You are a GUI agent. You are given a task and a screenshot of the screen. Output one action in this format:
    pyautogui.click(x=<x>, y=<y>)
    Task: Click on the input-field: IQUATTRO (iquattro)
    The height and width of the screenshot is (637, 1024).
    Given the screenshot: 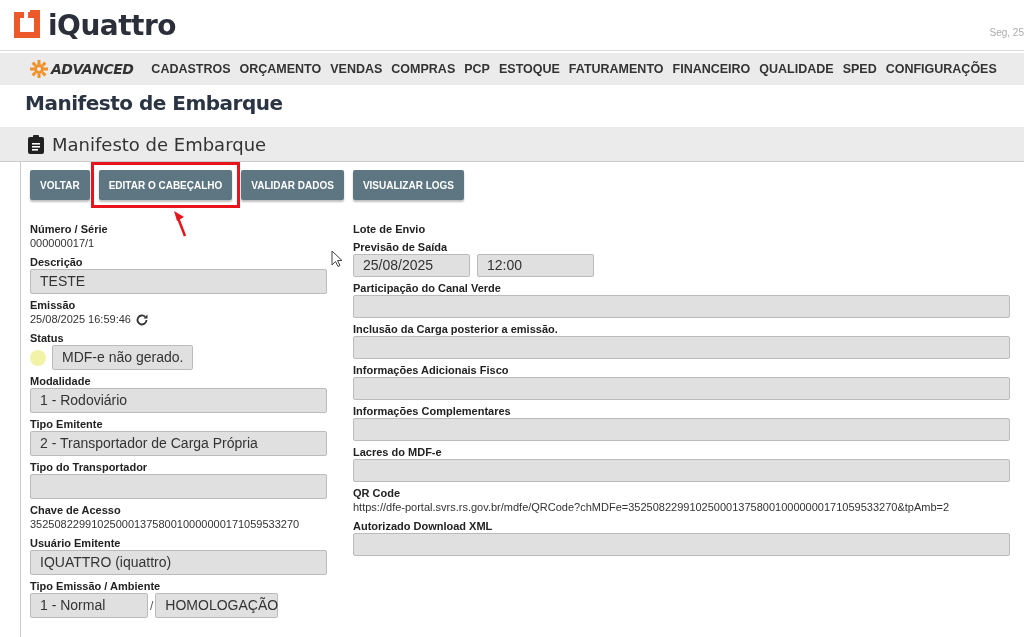 What is the action you would take?
    pyautogui.click(x=178, y=562)
    